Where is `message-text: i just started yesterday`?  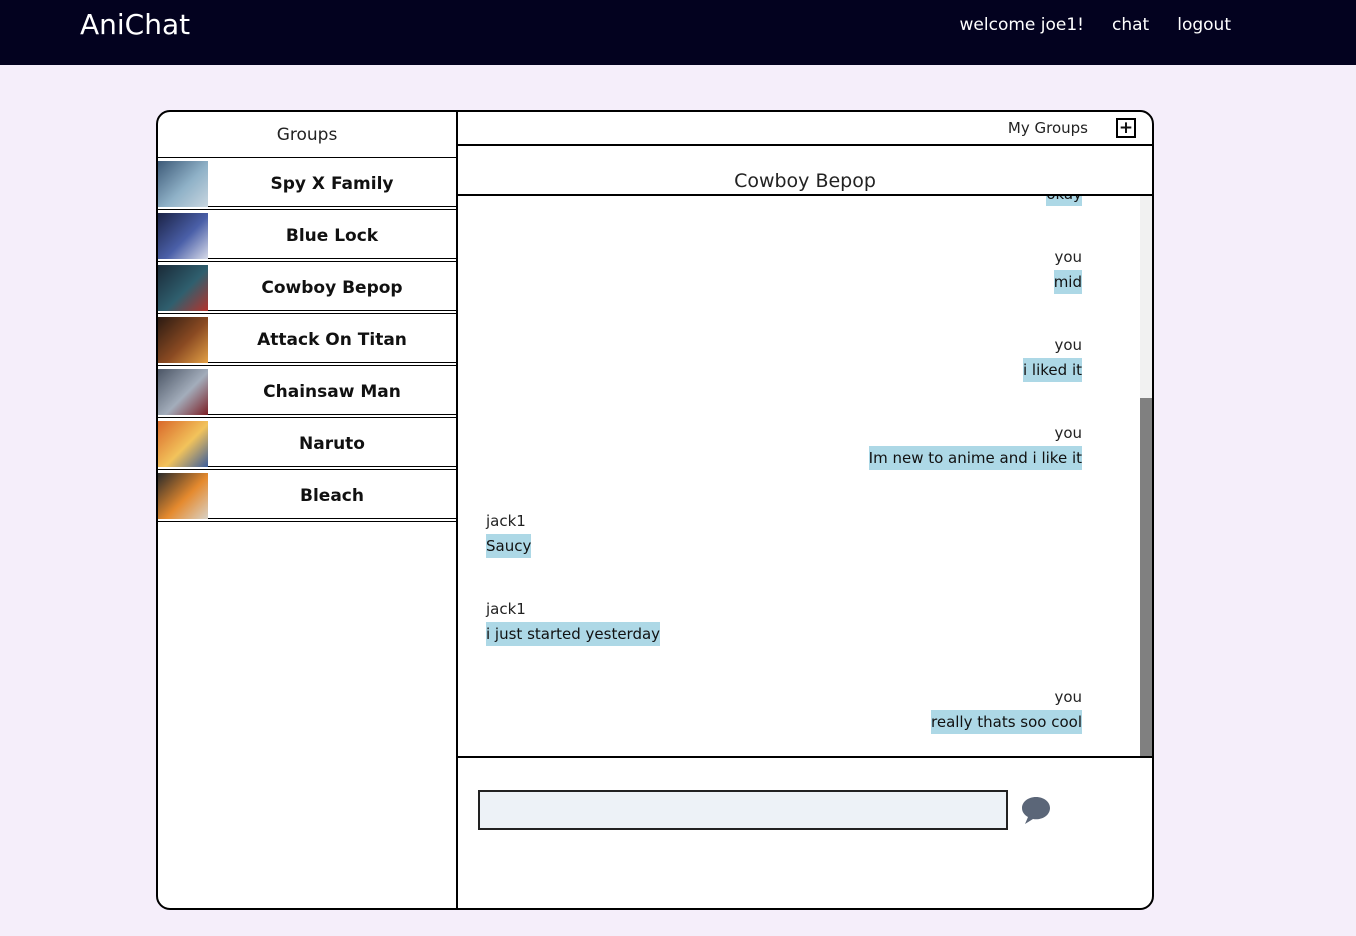 message-text: i just started yesterday is located at coordinates (573, 634).